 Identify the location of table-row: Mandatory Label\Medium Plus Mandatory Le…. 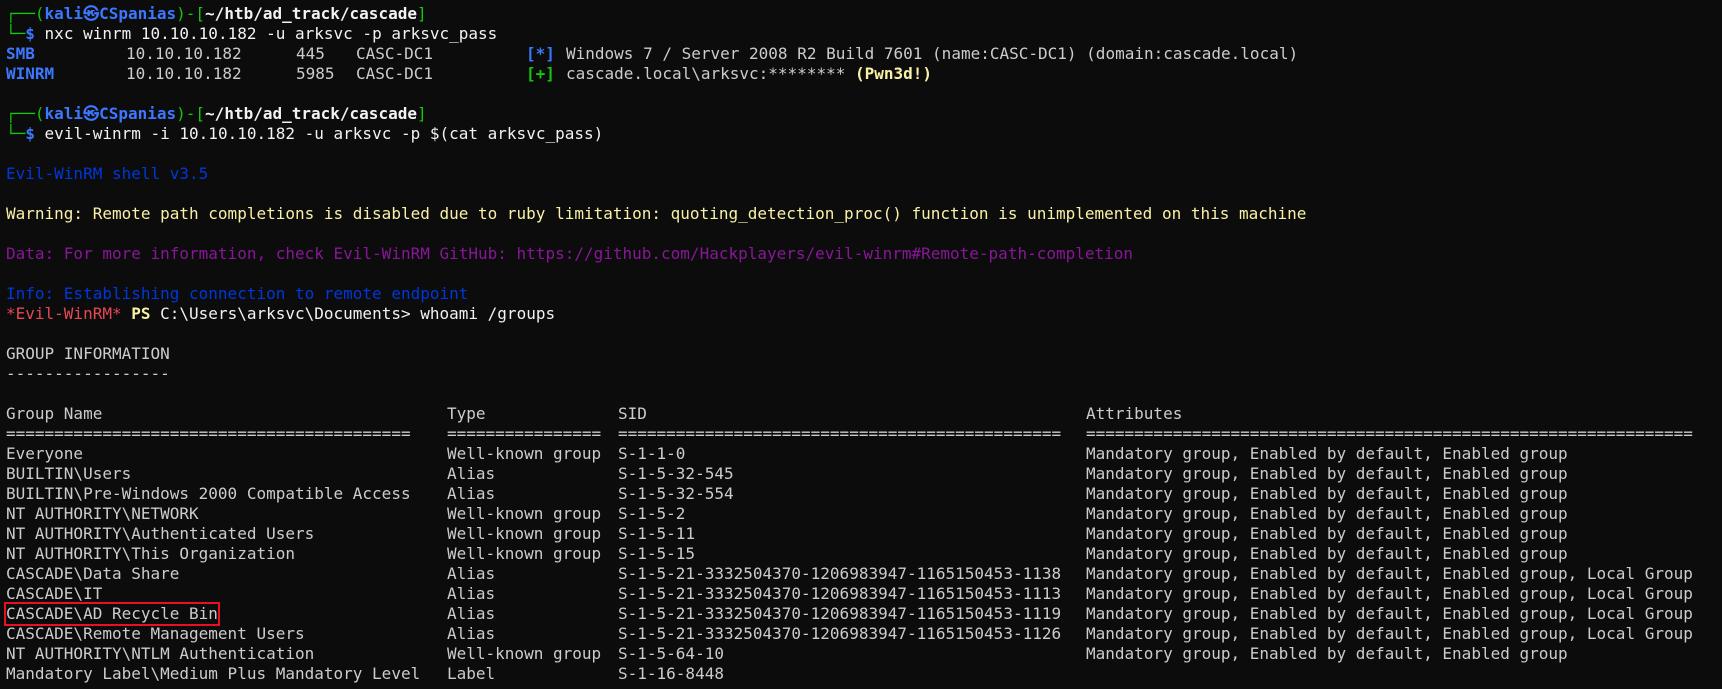
(864, 674).